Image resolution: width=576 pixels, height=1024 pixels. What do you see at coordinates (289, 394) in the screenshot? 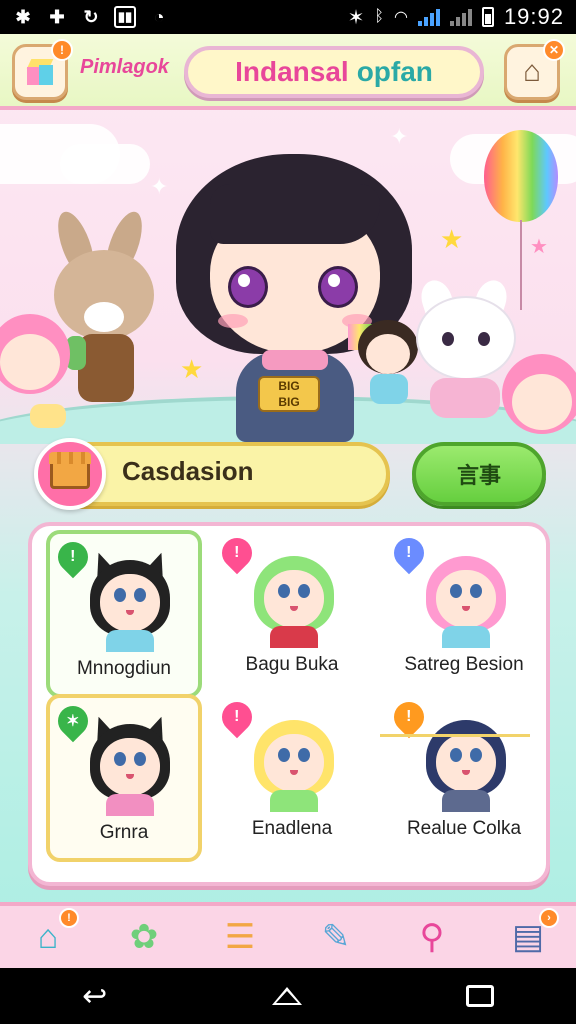
I see `name-tag: BIG BIG` at bounding box center [289, 394].